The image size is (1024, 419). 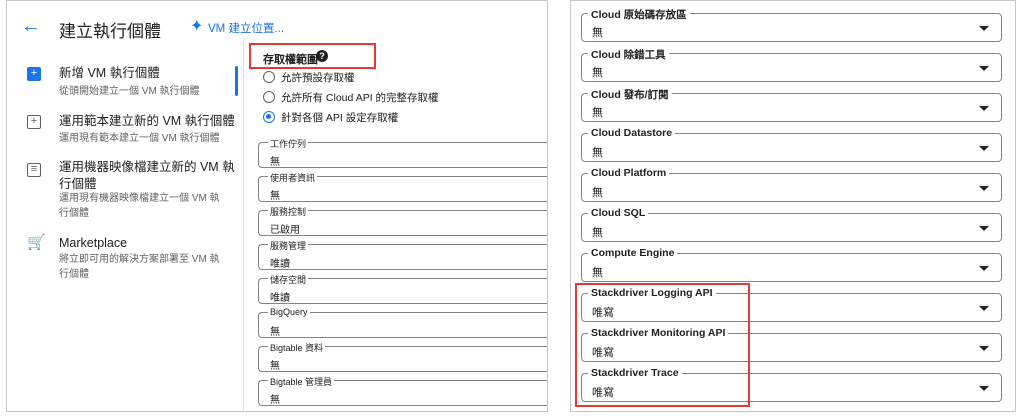 What do you see at coordinates (293, 177) in the screenshot?
I see `field-label: 使用者資訊` at bounding box center [293, 177].